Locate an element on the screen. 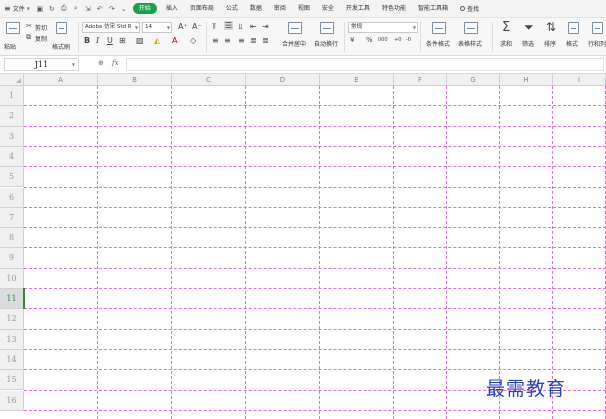 This screenshot has height=419, width=606. file-menu: ≡ 文件 ▼ is located at coordinates (17, 9).